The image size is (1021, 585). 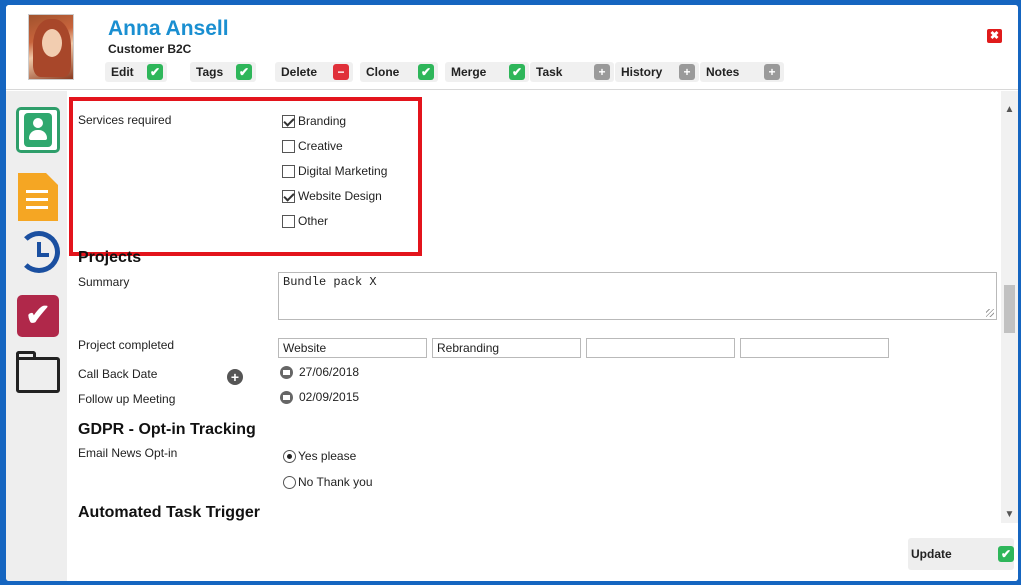 I want to click on radio-yes: Yes please, so click(x=320, y=456).